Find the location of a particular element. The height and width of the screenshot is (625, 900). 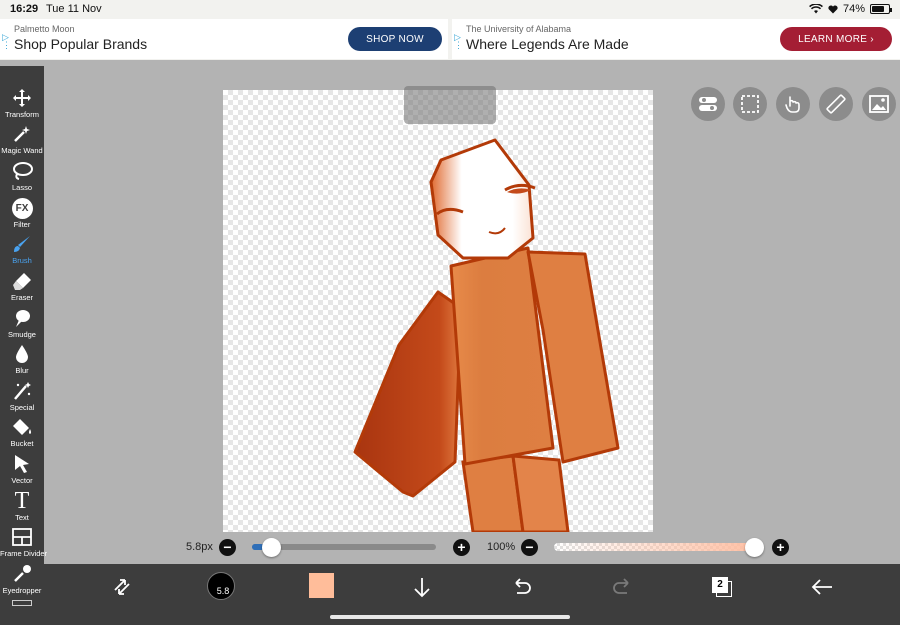

canvas-overlay-tab is located at coordinates (450, 105).